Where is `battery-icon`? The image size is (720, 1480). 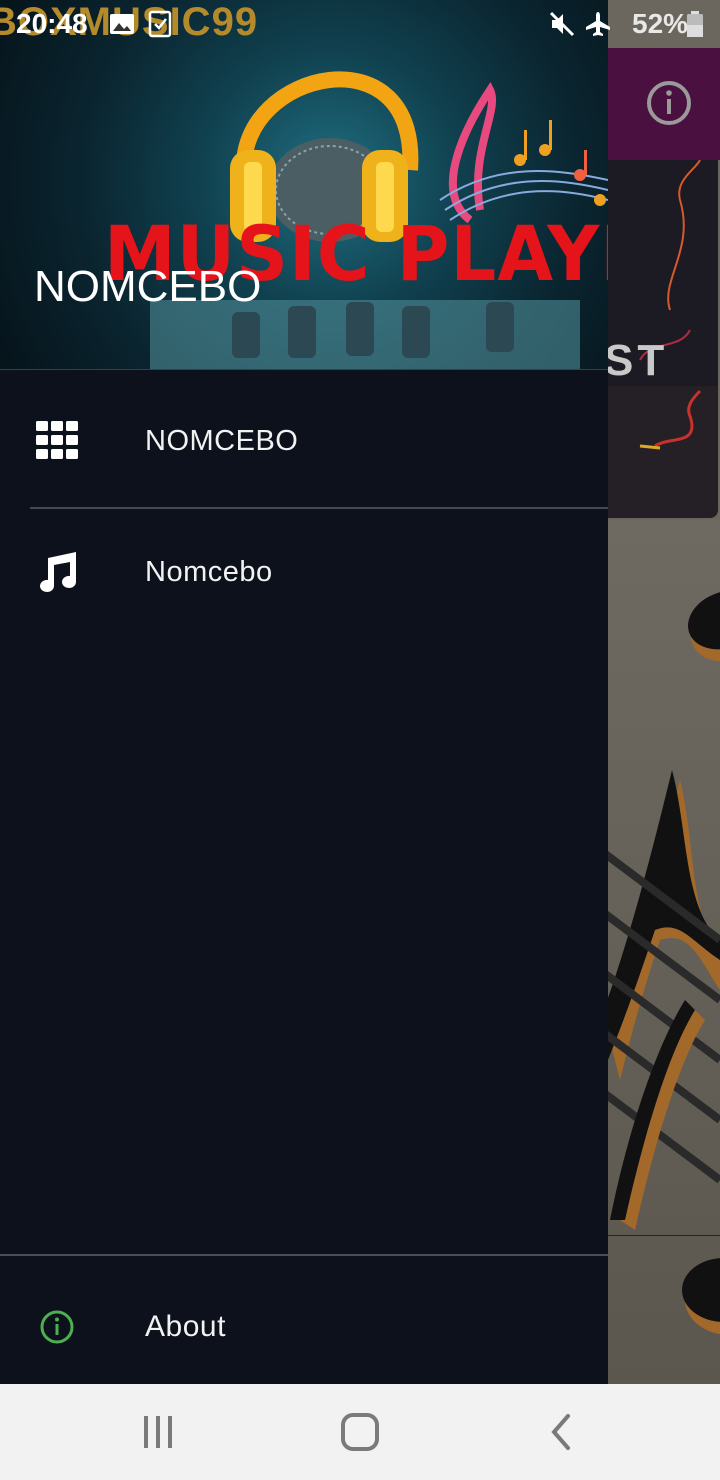
battery-icon is located at coordinates (695, 24).